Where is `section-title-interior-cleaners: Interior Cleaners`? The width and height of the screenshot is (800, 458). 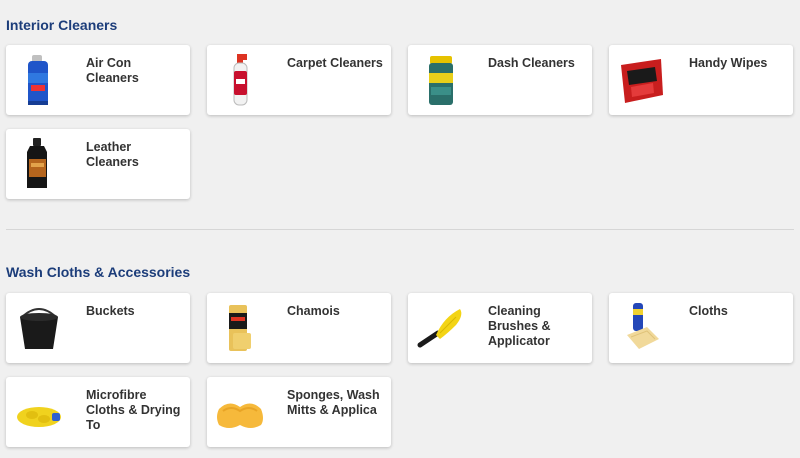 section-title-interior-cleaners: Interior Cleaners is located at coordinates (62, 25).